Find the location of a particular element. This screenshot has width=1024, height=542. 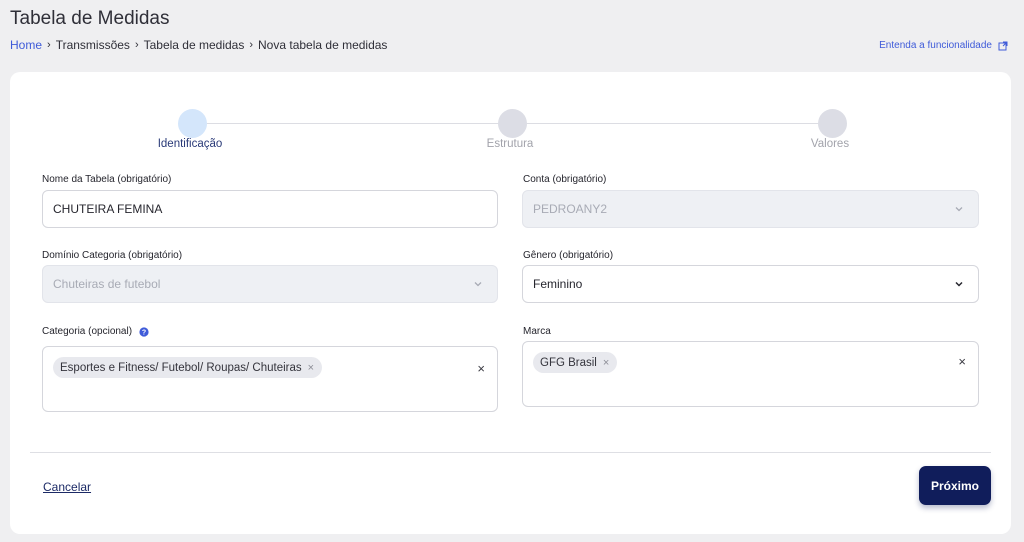

genero-value: Feminino is located at coordinates (558, 284).